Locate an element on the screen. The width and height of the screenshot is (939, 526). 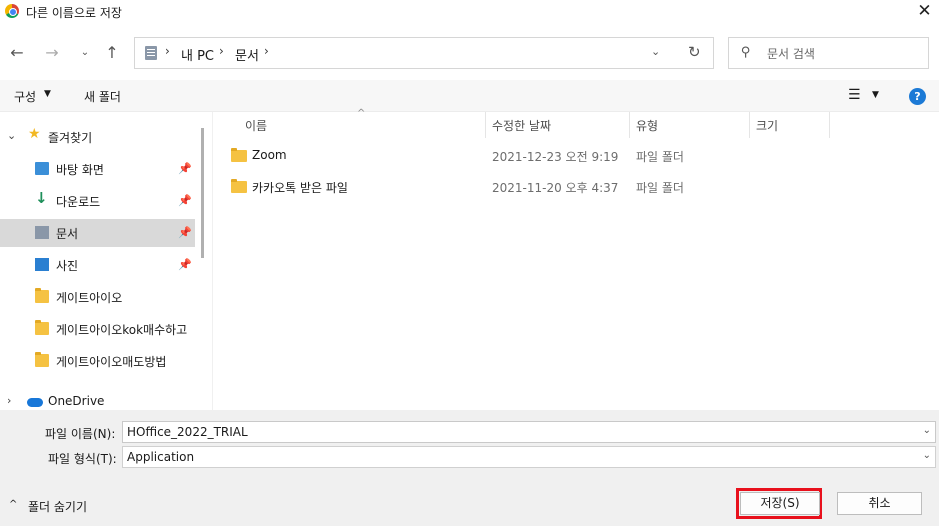
refresh-icon: ↻ is located at coordinates (694, 52).